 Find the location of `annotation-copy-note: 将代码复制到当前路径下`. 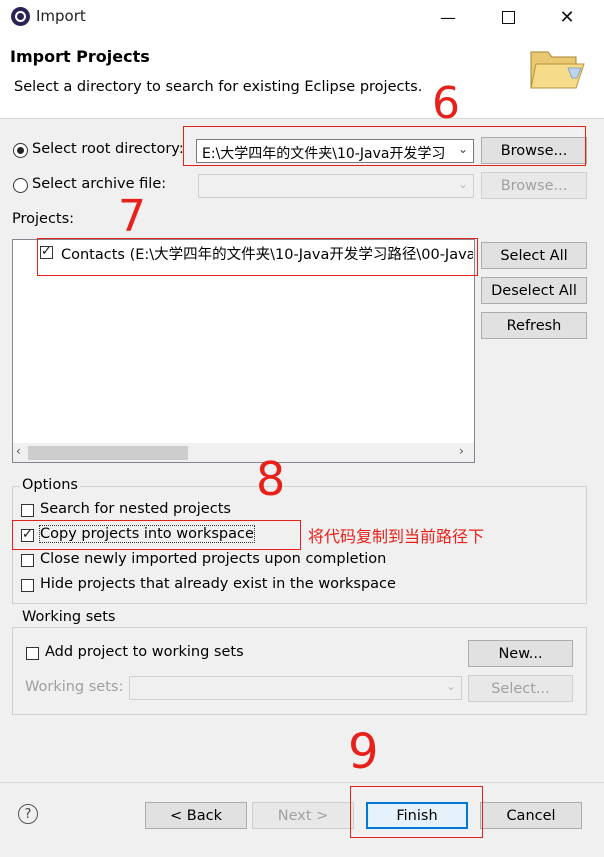

annotation-copy-note: 将代码复制到当前路径下 is located at coordinates (396, 536).